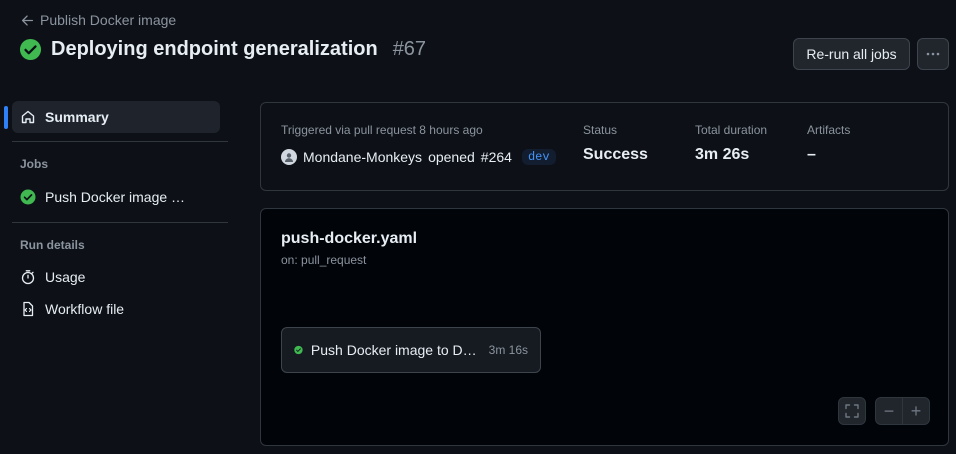 The height and width of the screenshot is (454, 956). I want to click on artifacts-value: –, so click(811, 154).